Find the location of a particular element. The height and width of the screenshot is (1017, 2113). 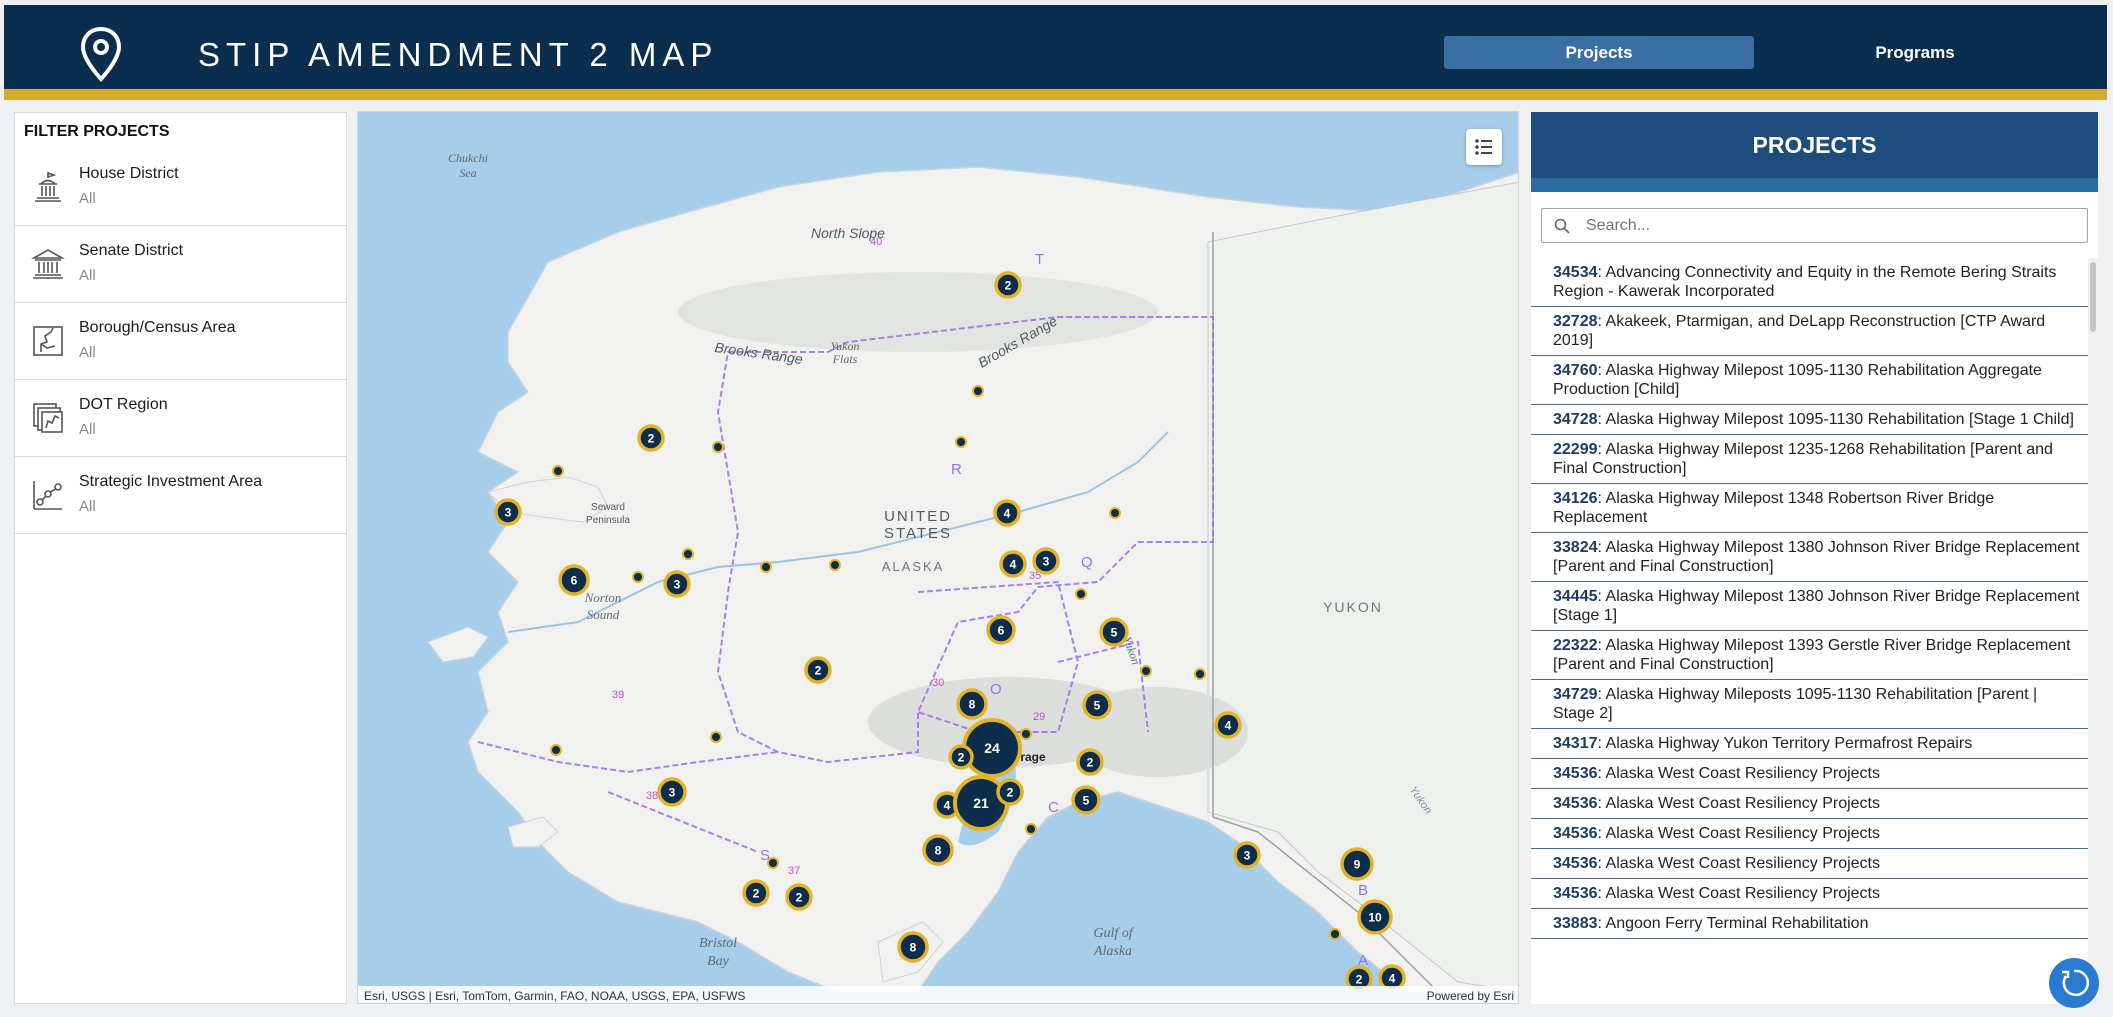

cluster-marker: 10 is located at coordinates (1375, 917).